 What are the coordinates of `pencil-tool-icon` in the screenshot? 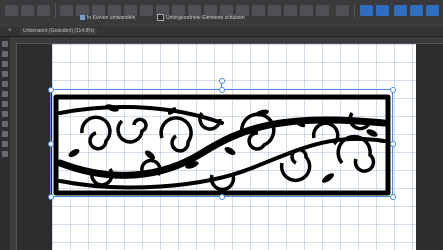 It's located at (5, 84).